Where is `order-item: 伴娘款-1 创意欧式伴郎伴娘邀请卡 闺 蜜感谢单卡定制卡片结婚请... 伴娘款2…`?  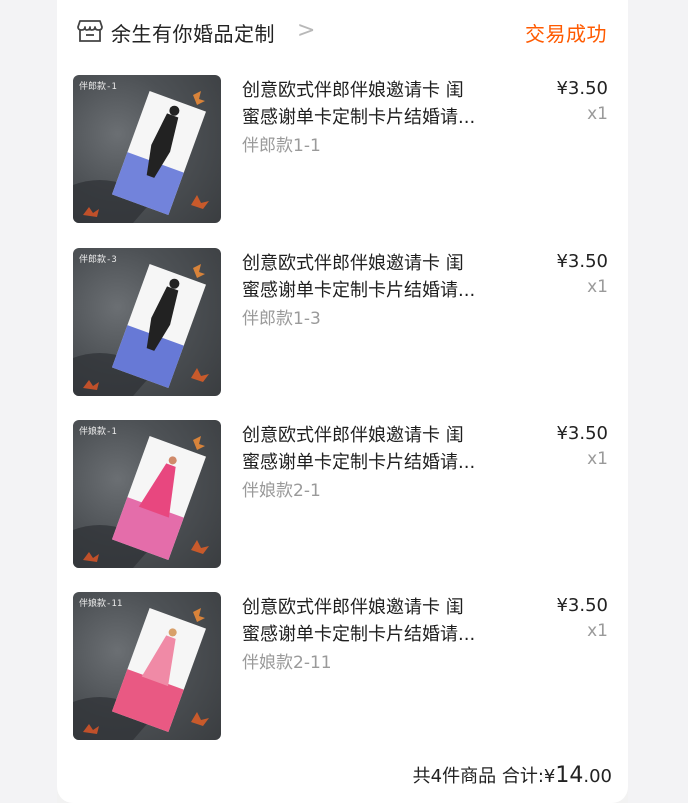 order-item: 伴娘款-1 创意欧式伴郎伴娘邀请卡 闺 蜜感谢单卡定制卡片结婚请... 伴娘款2… is located at coordinates (345, 495).